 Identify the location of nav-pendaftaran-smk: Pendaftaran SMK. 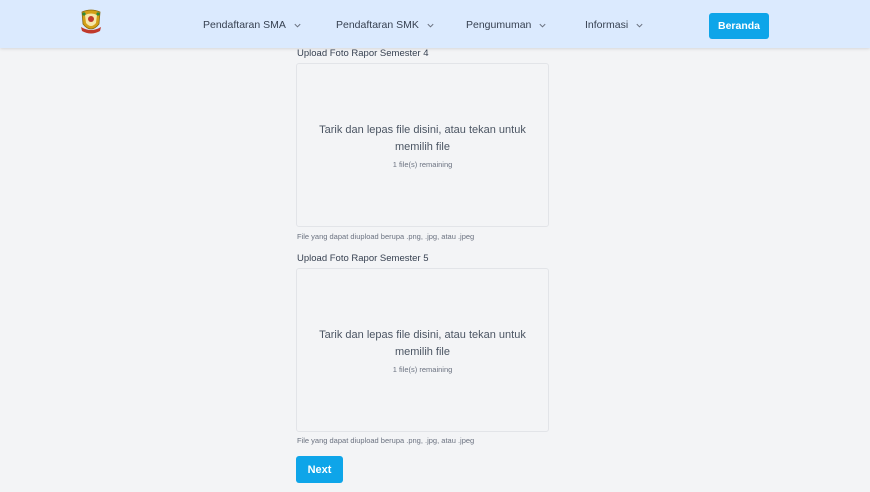
(385, 25).